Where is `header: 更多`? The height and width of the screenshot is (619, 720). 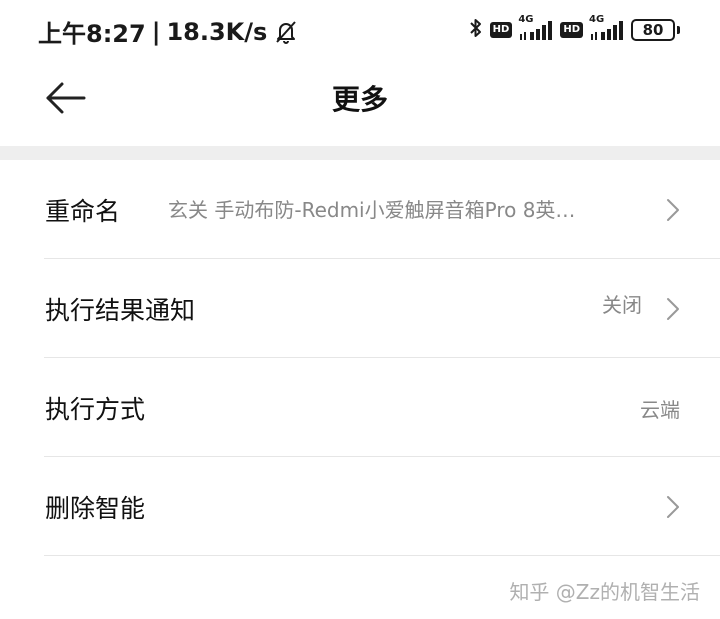 header: 更多 is located at coordinates (360, 102).